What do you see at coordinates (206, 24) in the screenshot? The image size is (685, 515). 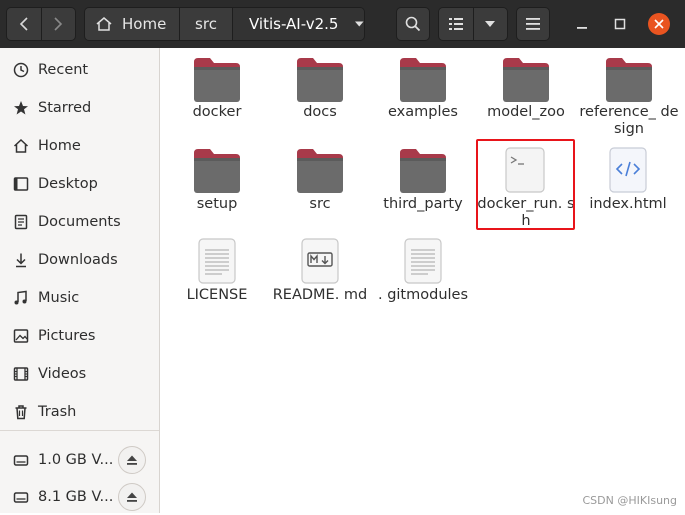 I see `breadcrumb-src: src` at bounding box center [206, 24].